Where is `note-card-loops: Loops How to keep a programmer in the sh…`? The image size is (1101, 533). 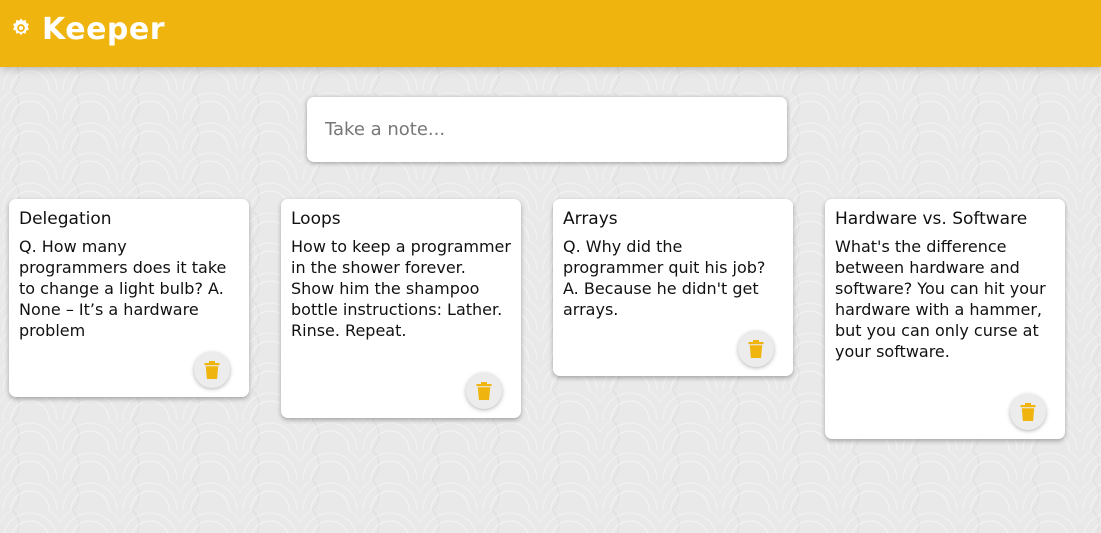
note-card-loops: Loops How to keep a programmer in the sh… is located at coordinates (401, 308).